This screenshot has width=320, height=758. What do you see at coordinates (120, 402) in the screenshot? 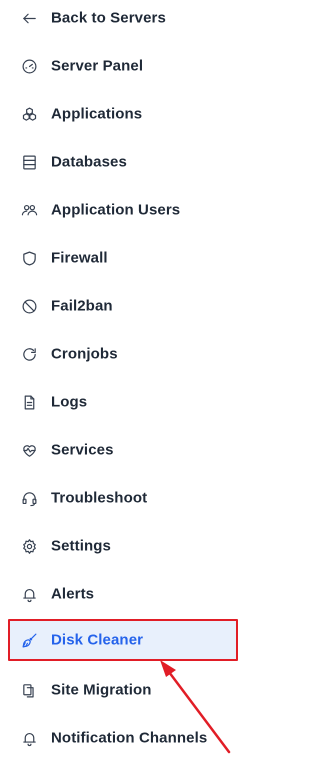
I see `sidebar-item-logs: Logs` at bounding box center [120, 402].